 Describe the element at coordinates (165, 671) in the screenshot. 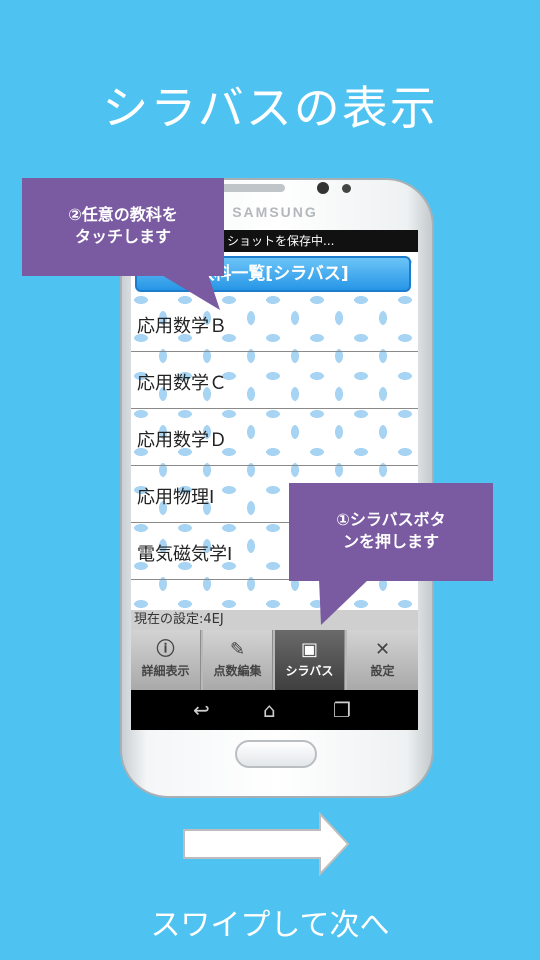

I see `tab-label: 詳細表示` at that location.